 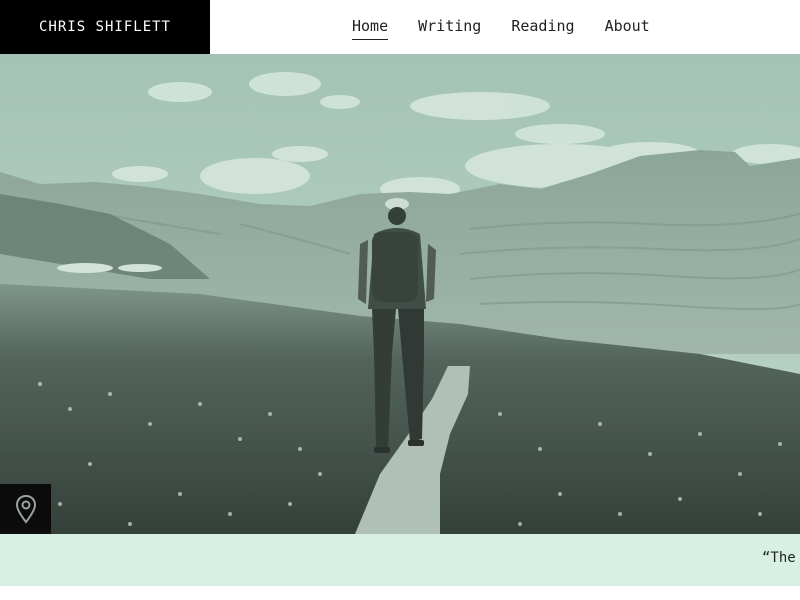 I want to click on scrolling-quote: “The, so click(x=779, y=558).